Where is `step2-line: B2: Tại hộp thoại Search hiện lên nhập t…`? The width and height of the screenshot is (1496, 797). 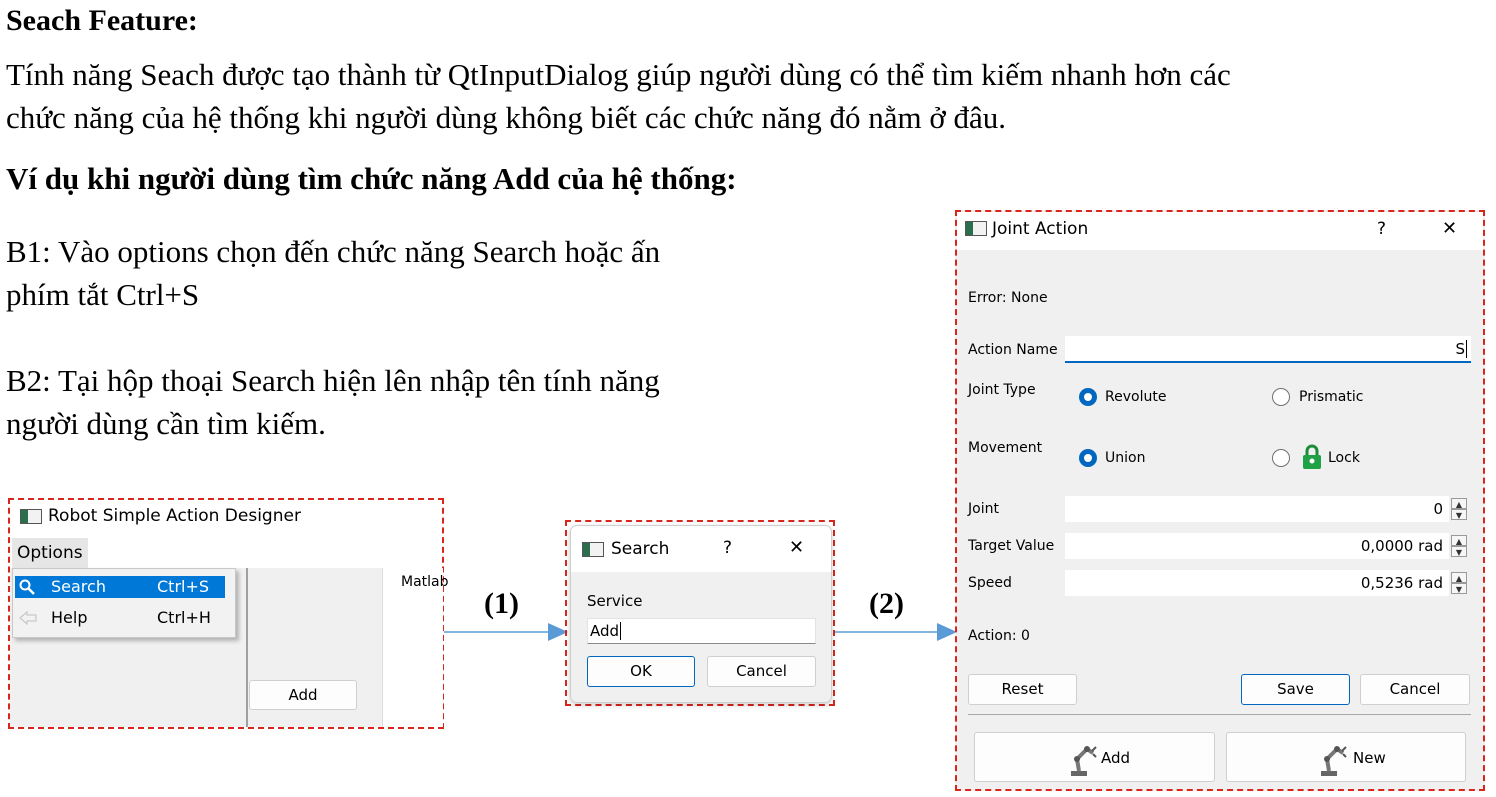
step2-line: B2: Tại hộp thoại Search hiện lên nhập t… is located at coordinates (333, 380).